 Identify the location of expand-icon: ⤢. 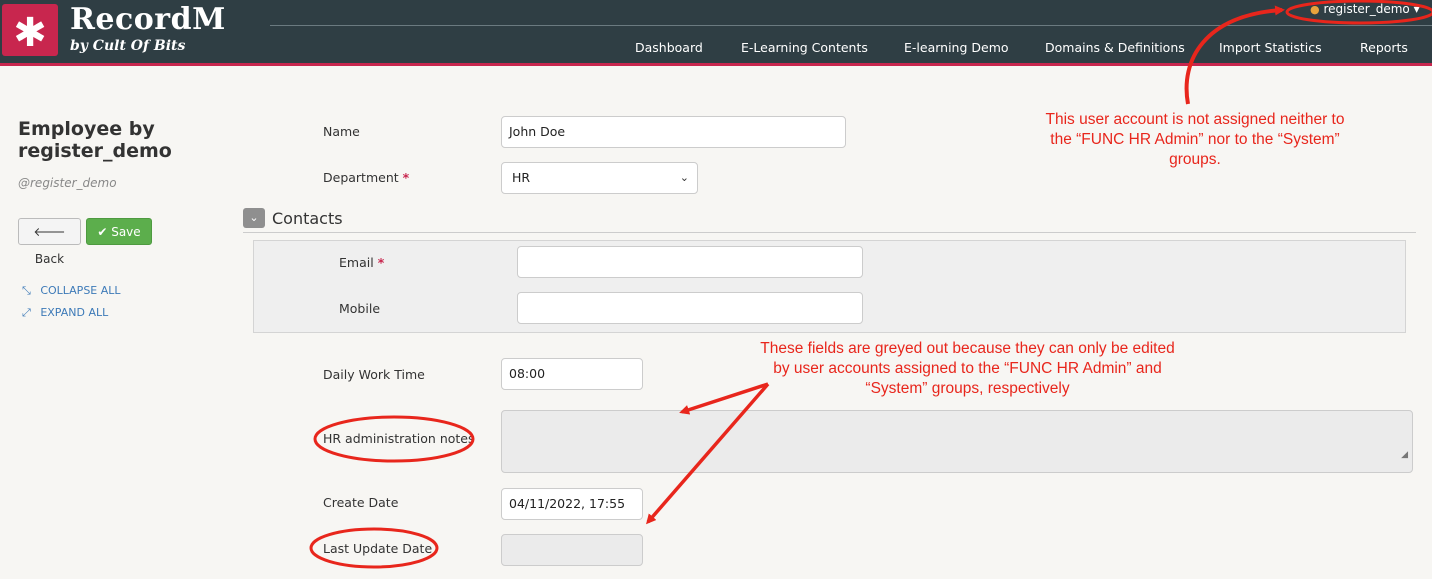
(26, 312).